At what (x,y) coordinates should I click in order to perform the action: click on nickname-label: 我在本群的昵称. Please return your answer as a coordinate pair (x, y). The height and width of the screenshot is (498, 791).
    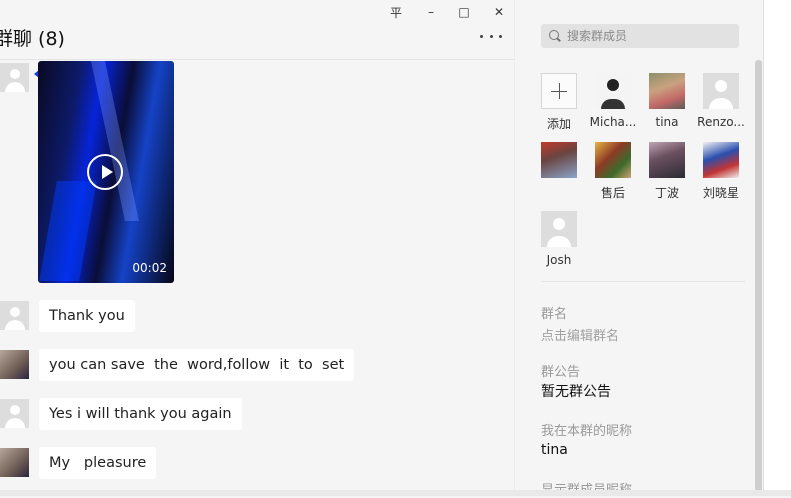
    Looking at the image, I should click on (587, 431).